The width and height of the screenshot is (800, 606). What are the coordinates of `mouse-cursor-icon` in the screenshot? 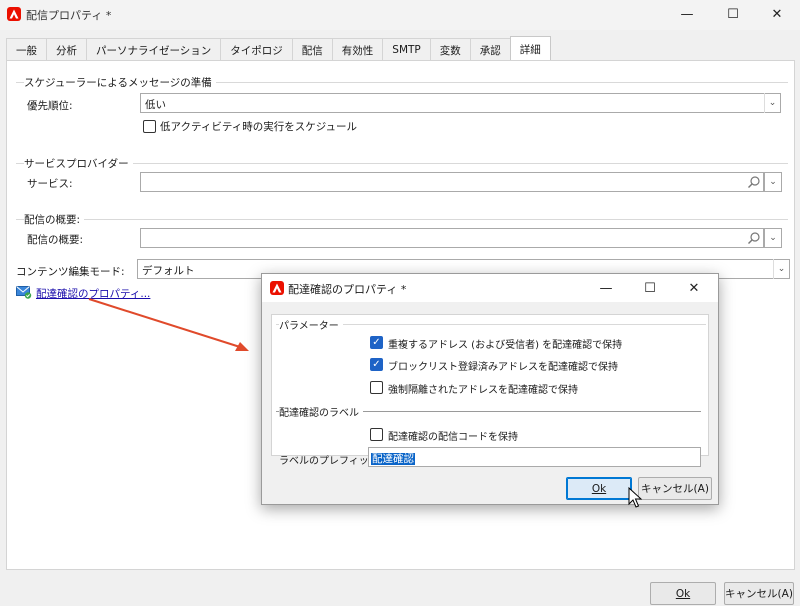 It's located at (635, 497).